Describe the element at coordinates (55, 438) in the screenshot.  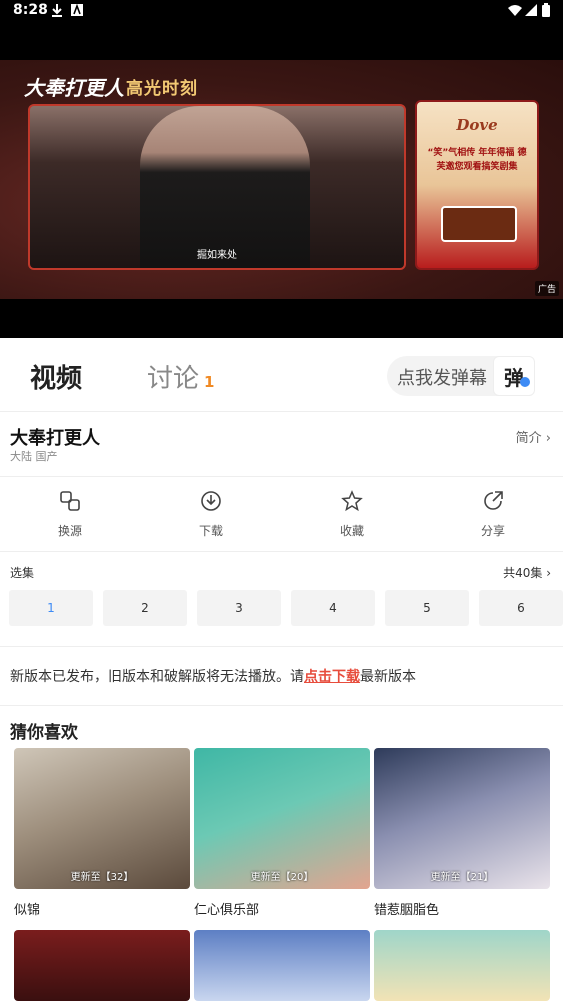
I see `show-title: 大奉打更人` at that location.